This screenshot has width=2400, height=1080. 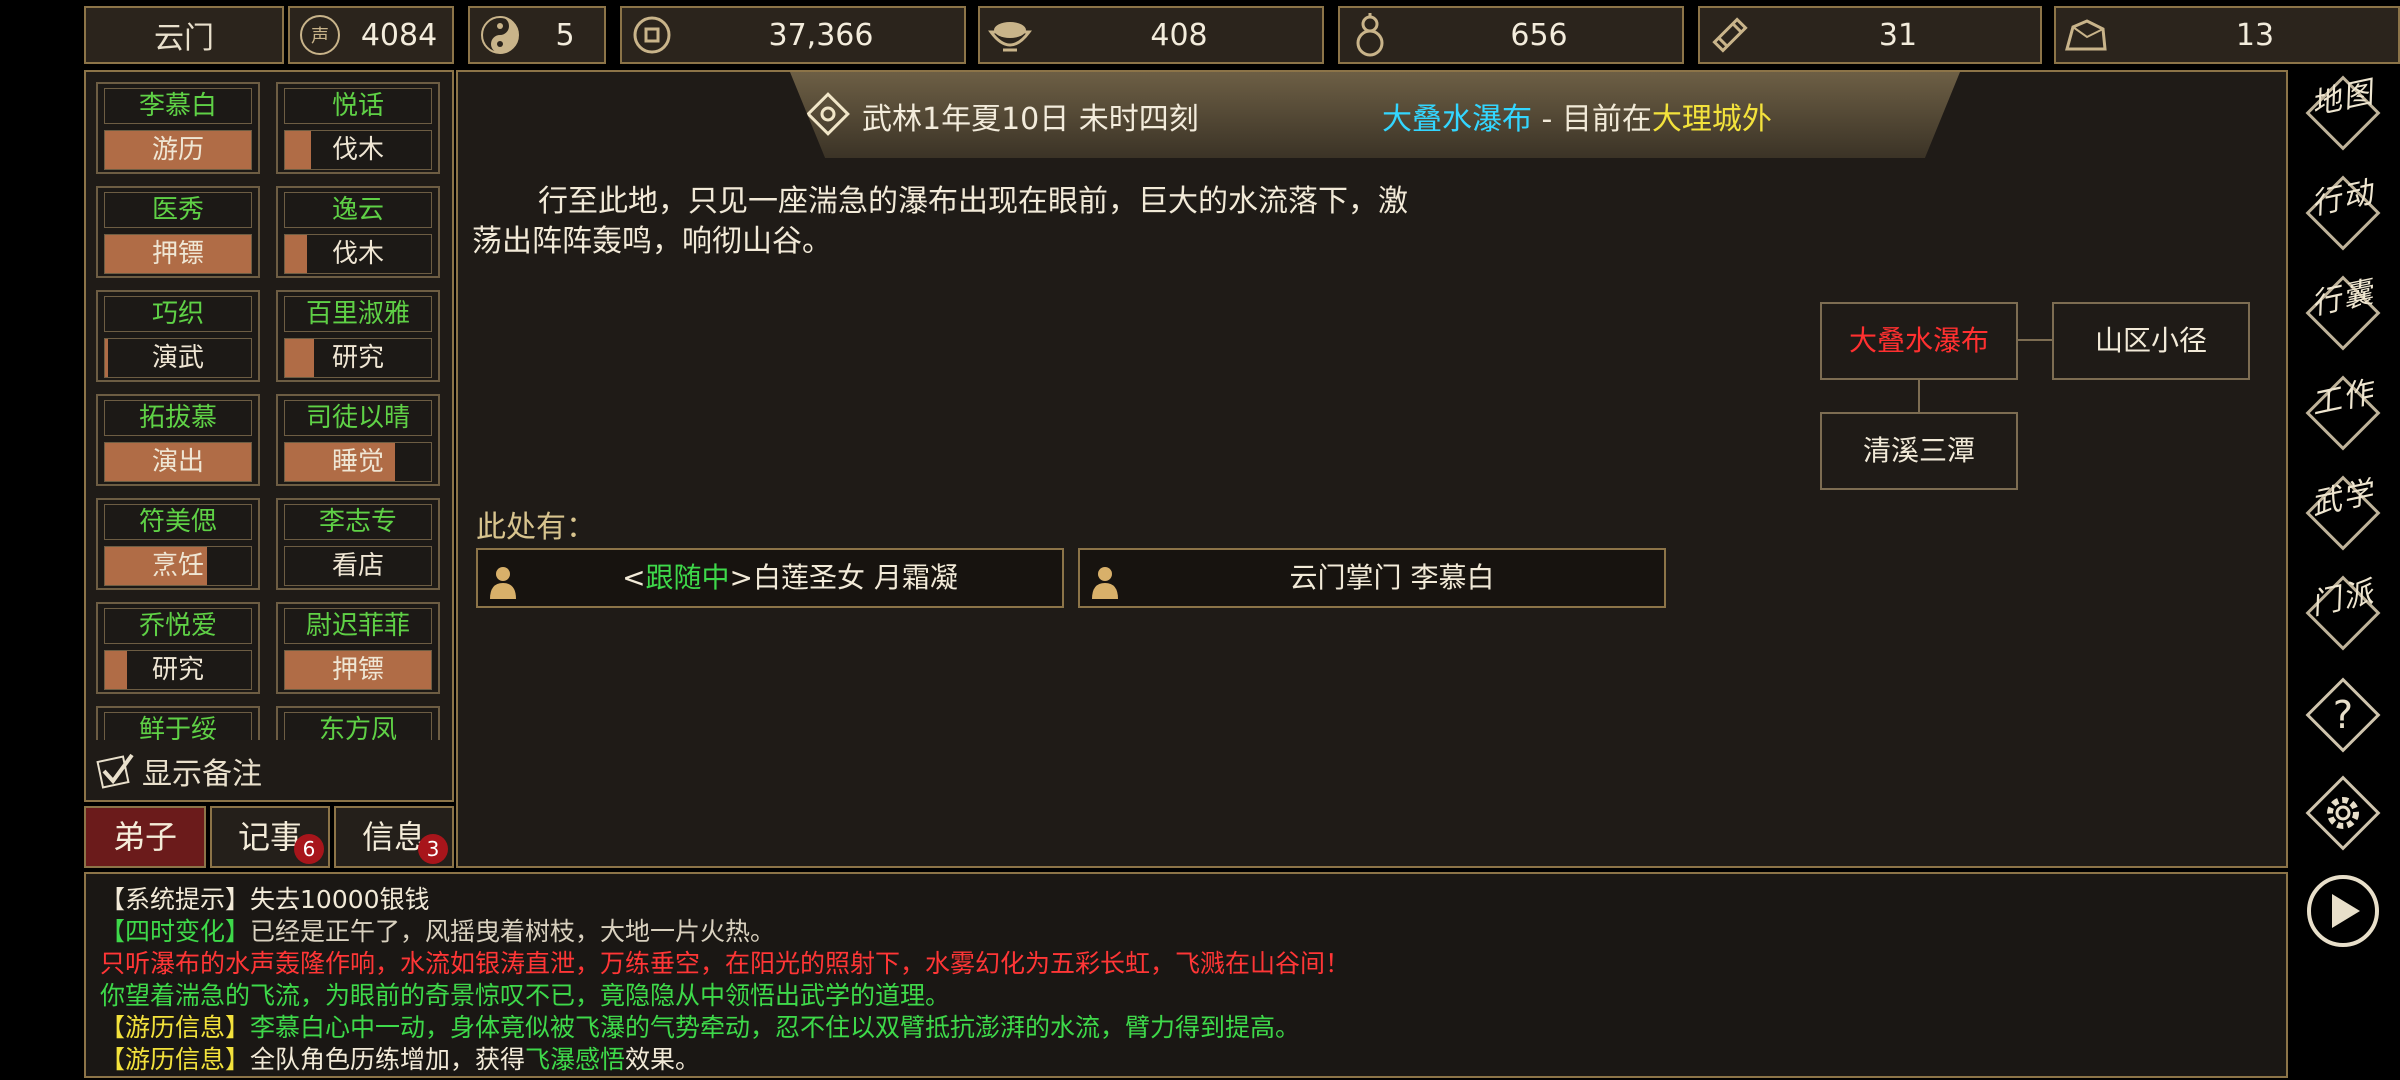 What do you see at coordinates (175, 931) in the screenshot?
I see `log-tag: 【四时变化】` at bounding box center [175, 931].